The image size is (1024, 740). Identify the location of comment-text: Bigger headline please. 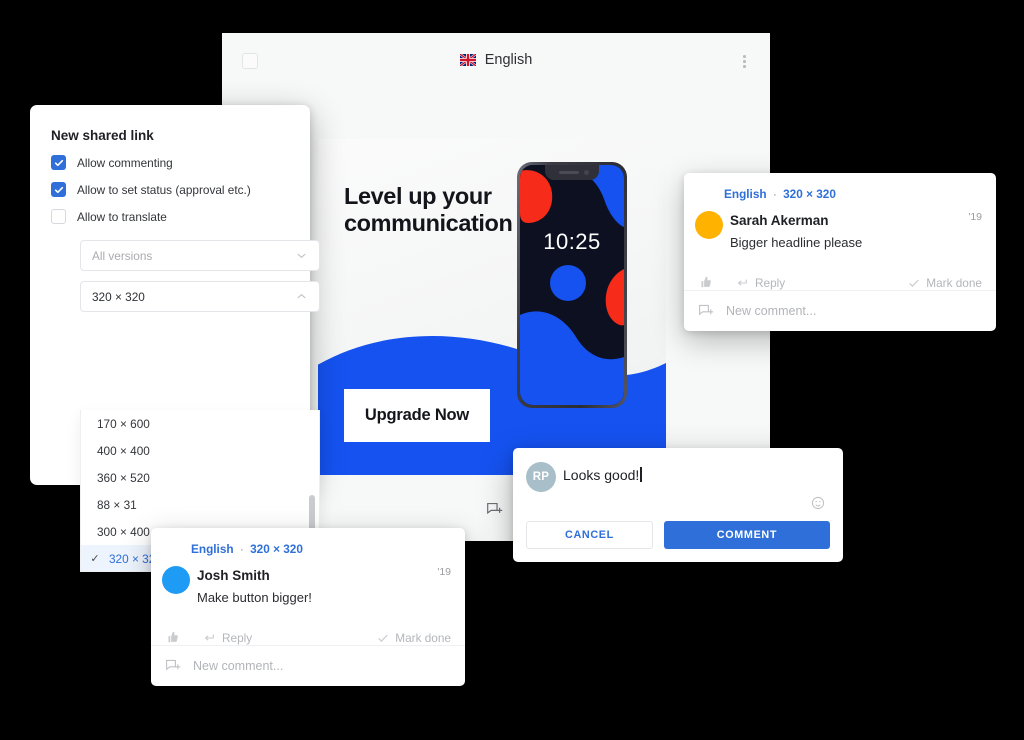
(796, 242).